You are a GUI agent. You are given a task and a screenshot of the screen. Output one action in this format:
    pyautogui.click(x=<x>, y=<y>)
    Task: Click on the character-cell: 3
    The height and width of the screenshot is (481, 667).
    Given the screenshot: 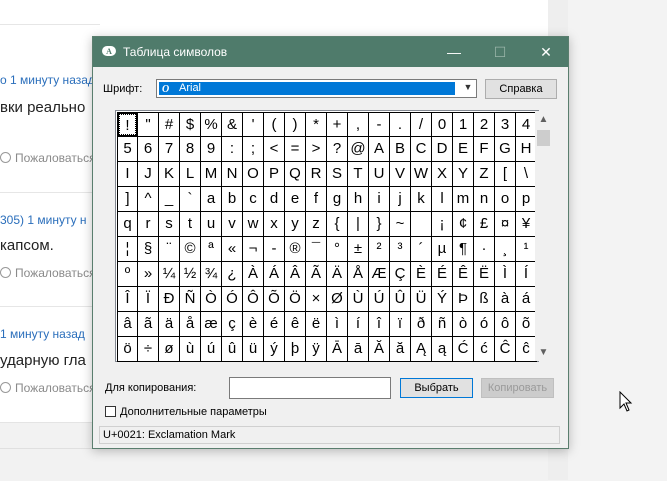 What is the action you would take?
    pyautogui.click(x=505, y=124)
    